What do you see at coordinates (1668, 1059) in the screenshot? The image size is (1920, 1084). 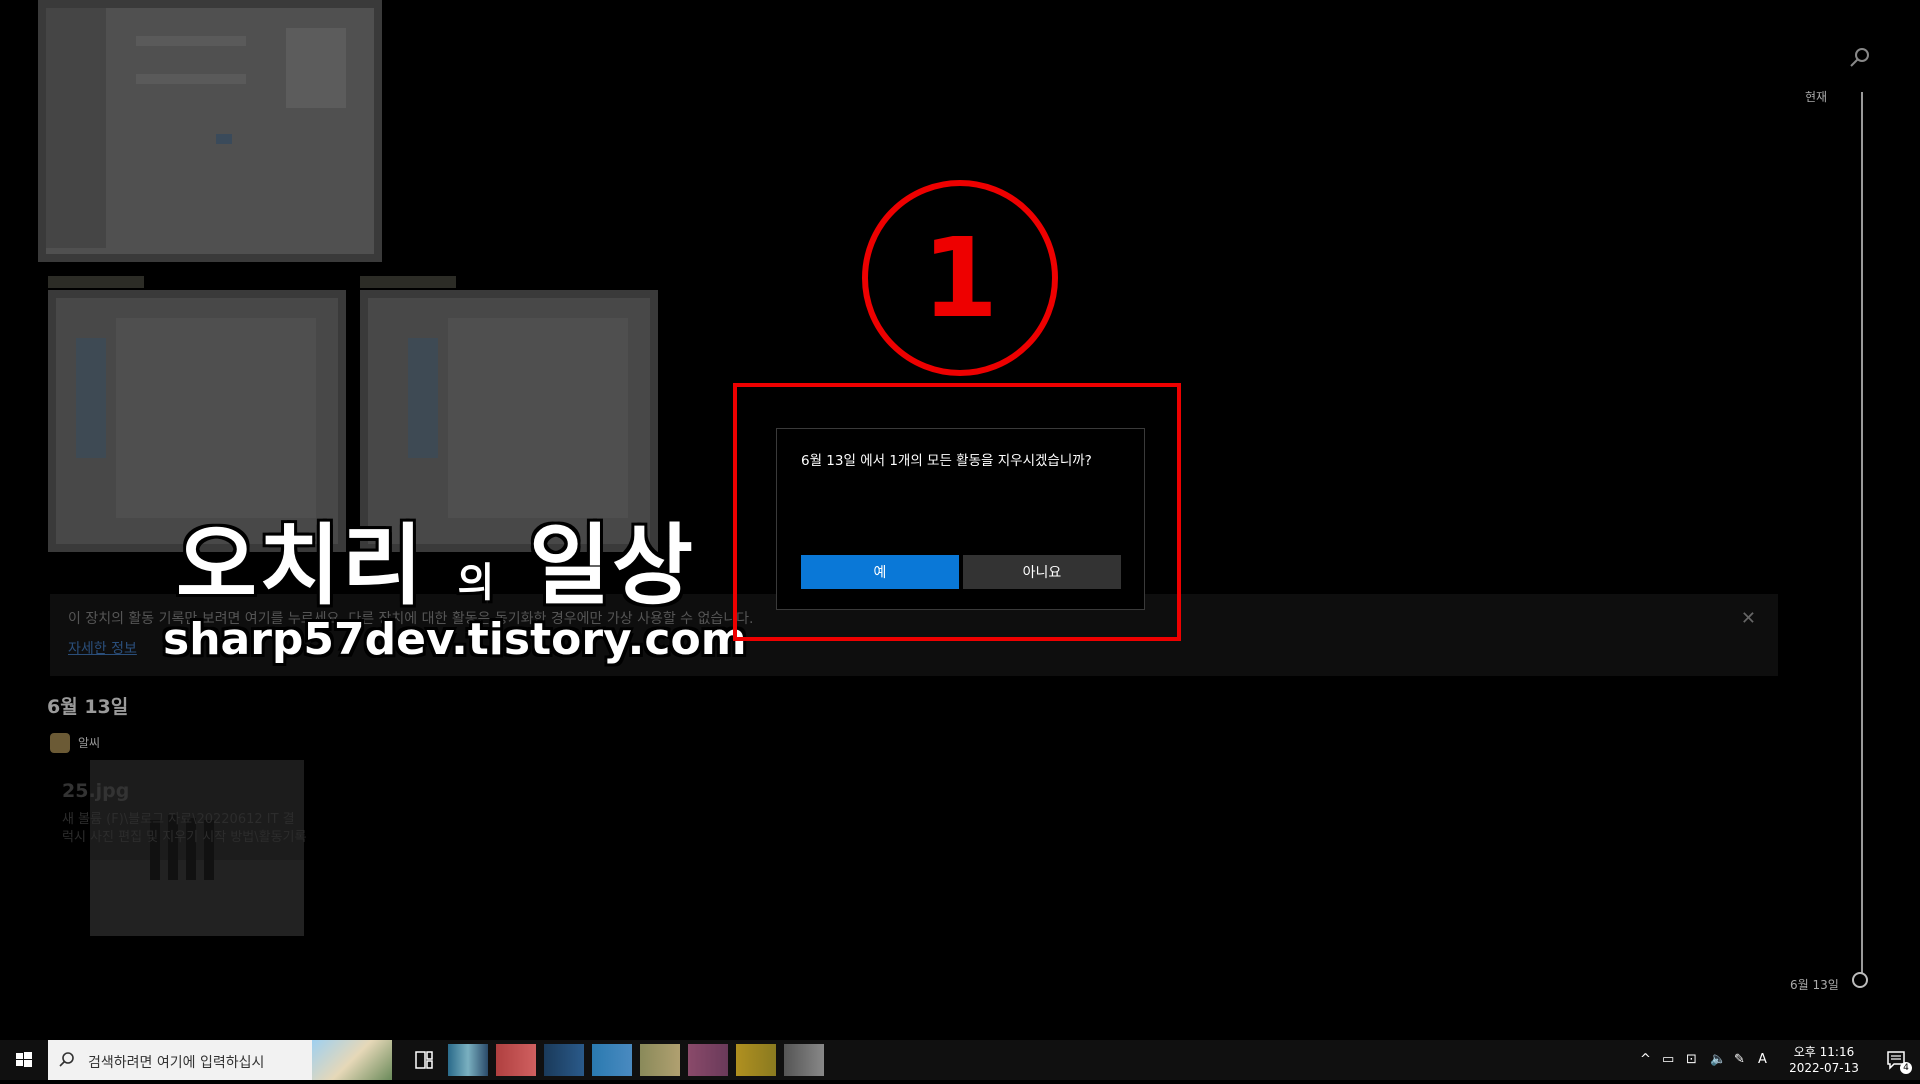 I see `battery-icon: ▭` at bounding box center [1668, 1059].